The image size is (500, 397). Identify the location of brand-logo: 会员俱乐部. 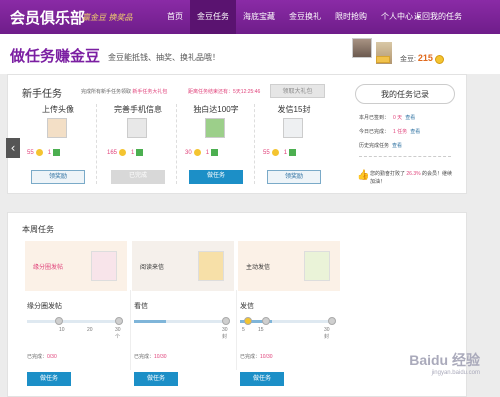
(47, 17).